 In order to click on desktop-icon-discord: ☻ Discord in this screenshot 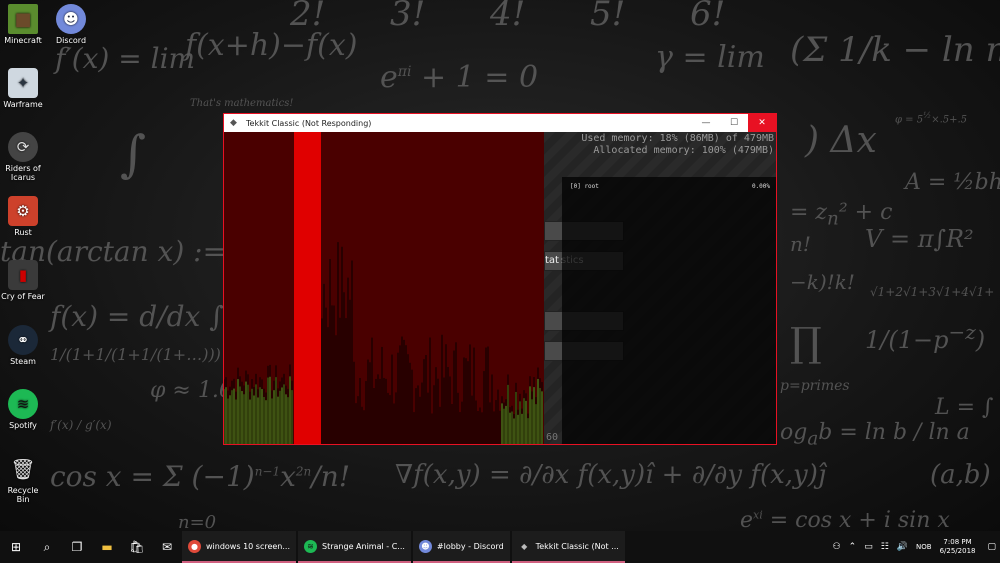, I will do `click(71, 24)`.